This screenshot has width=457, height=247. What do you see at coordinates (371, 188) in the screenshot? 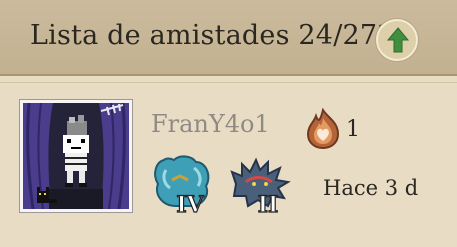
I see `last-seen-text: Hace 3 d` at bounding box center [371, 188].